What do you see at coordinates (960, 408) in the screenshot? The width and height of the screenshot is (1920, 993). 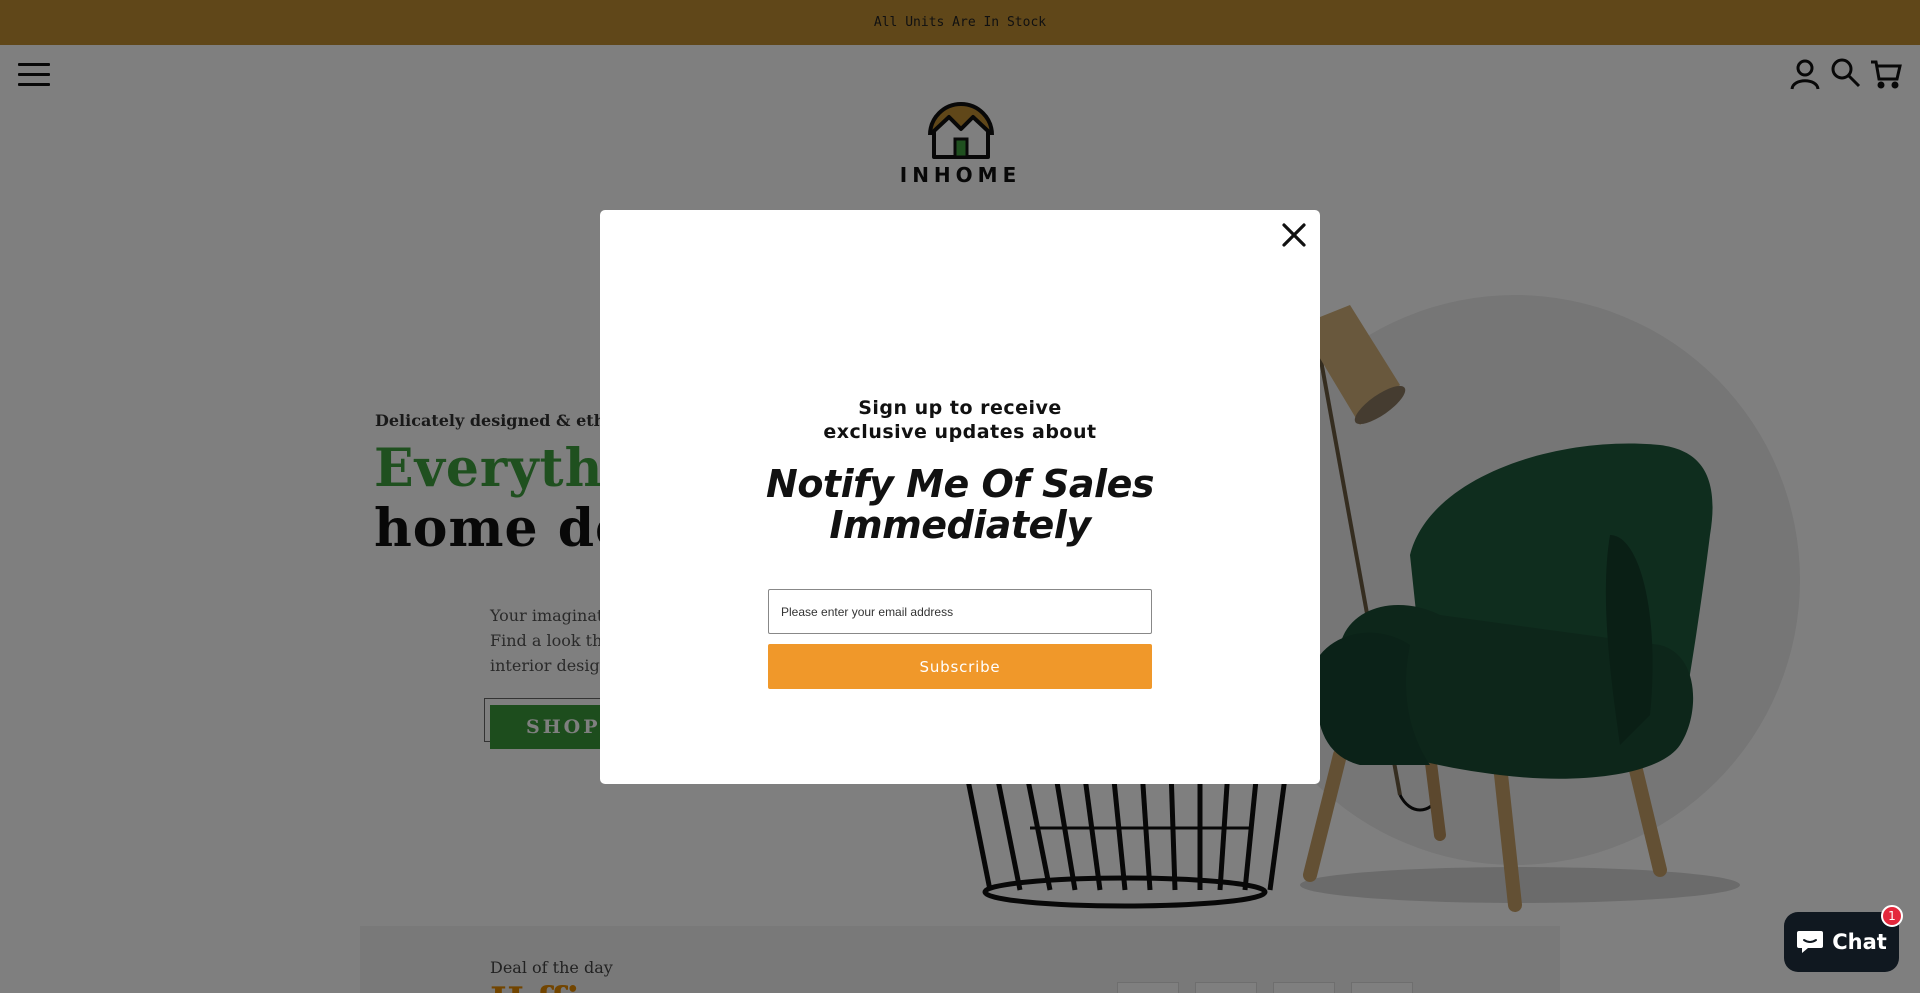 I see `modal-heading-line1: Sign up to receive` at bounding box center [960, 408].